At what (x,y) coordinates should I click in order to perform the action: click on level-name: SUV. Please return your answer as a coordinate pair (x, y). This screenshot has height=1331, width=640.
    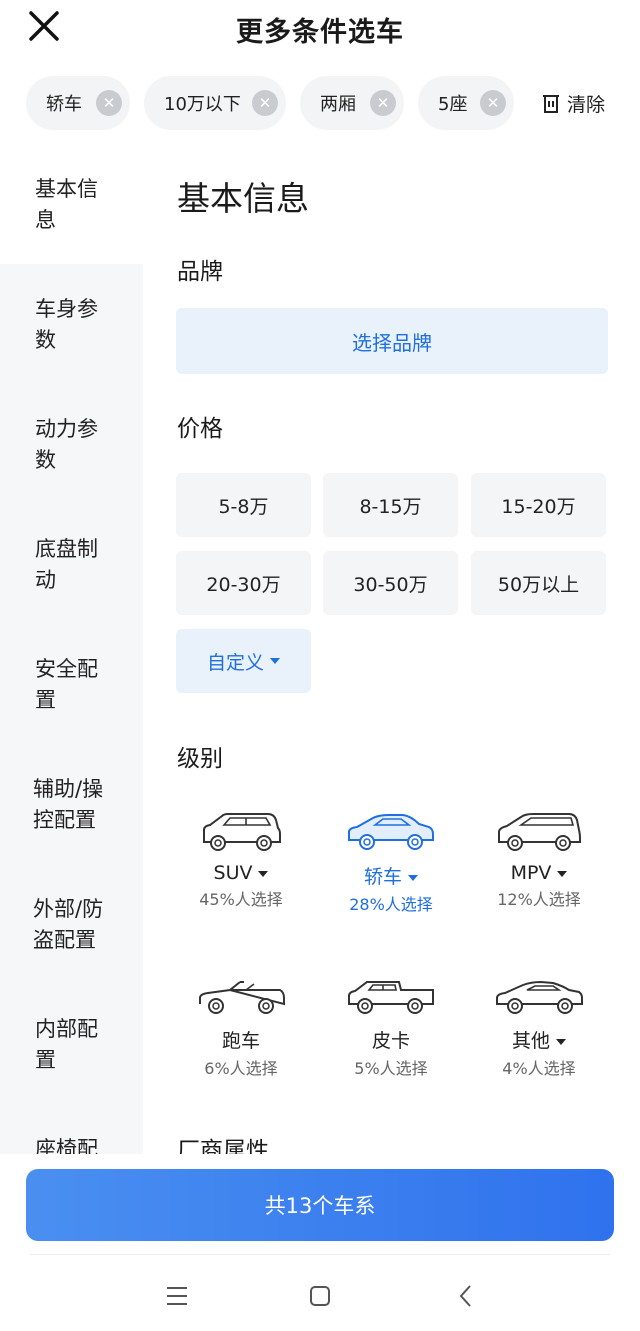
    Looking at the image, I should click on (233, 873).